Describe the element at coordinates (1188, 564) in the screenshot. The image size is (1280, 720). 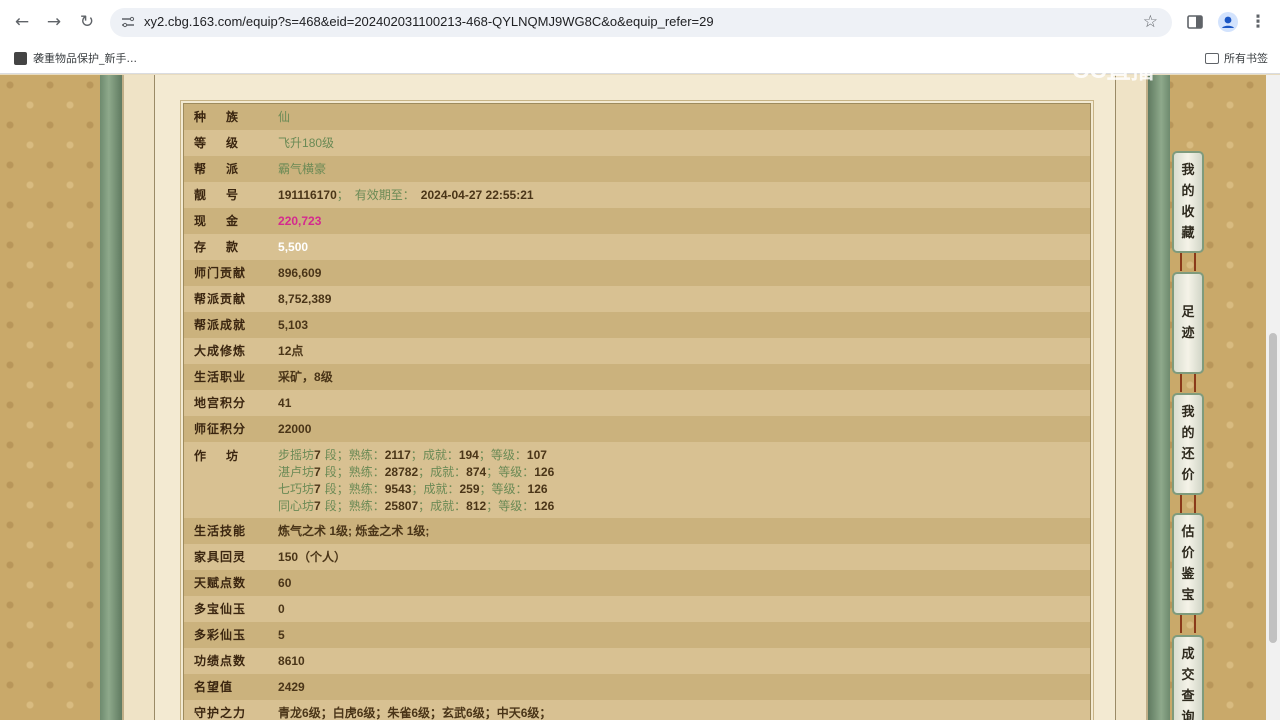
I see `side-tab-3: 估价鉴宝` at that location.